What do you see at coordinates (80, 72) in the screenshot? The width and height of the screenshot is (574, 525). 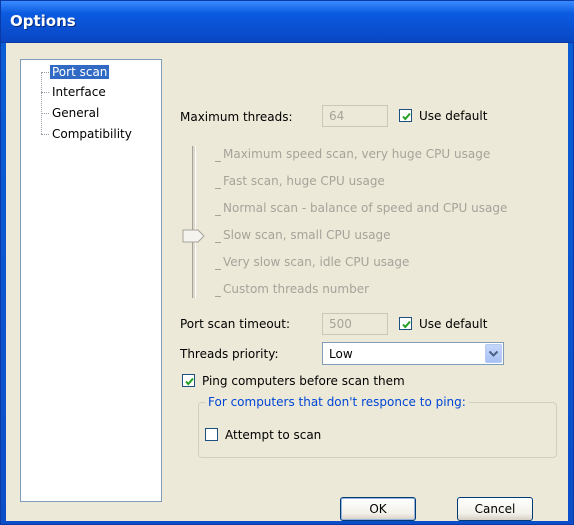 I see `tree-item-label: Port scan` at bounding box center [80, 72].